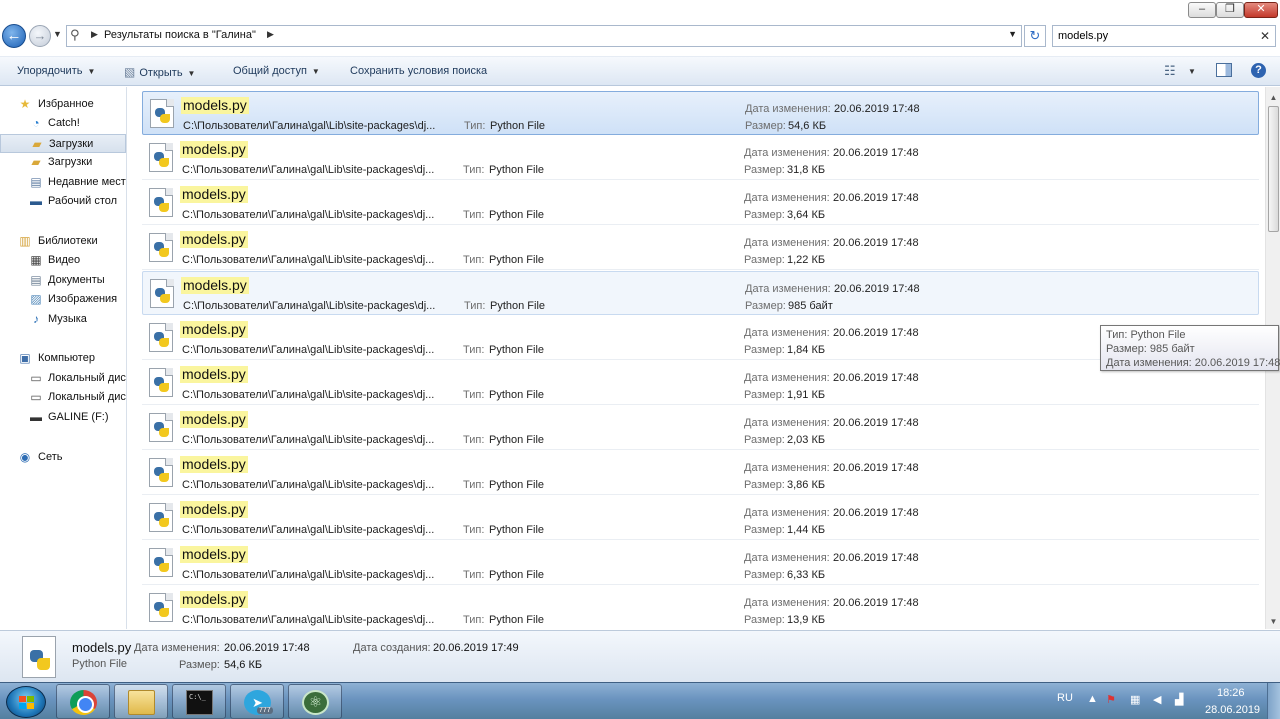 Image resolution: width=1280 pixels, height=719 pixels. Describe the element at coordinates (1164, 36) in the screenshot. I see `search-box: models.py ✕` at that location.